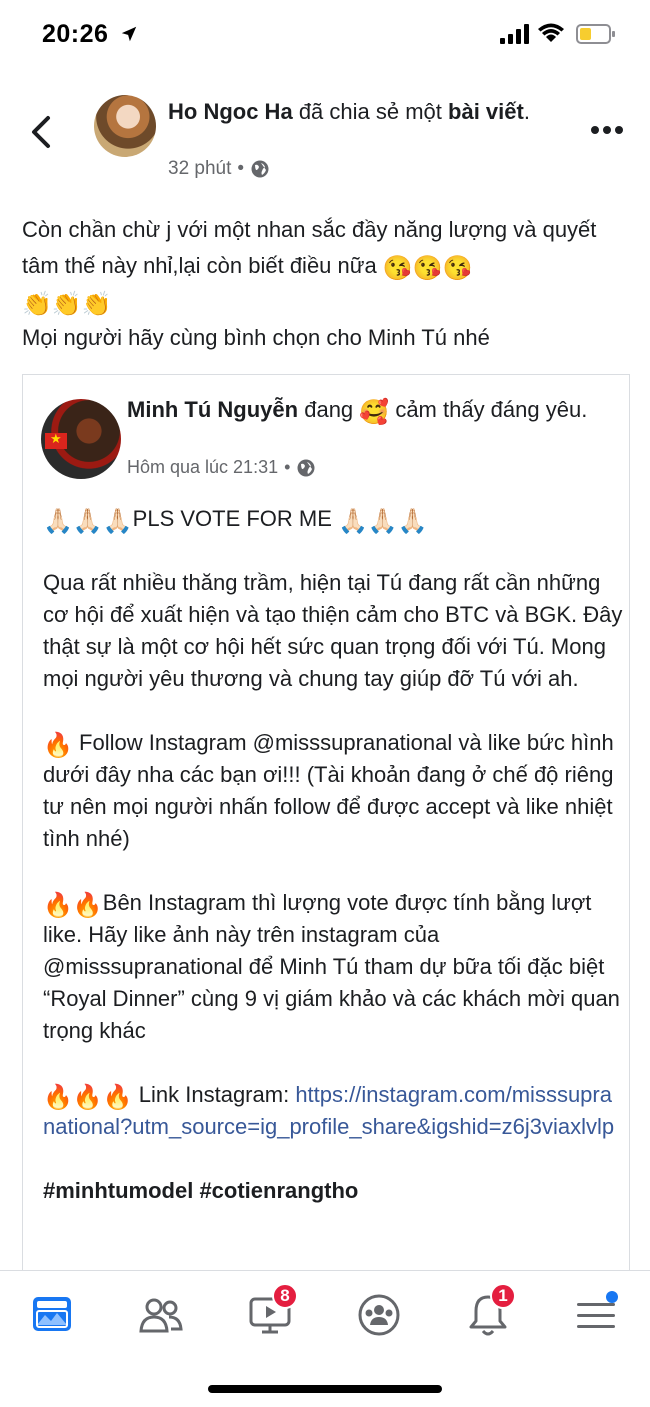  What do you see at coordinates (333, 519) in the screenshot?
I see `vote-title-line: 🙏🏻🙏🏻🙏🏻PLS VOTE FOR ME 🙏🏻🙏🏻🙏🏻` at bounding box center [333, 519].